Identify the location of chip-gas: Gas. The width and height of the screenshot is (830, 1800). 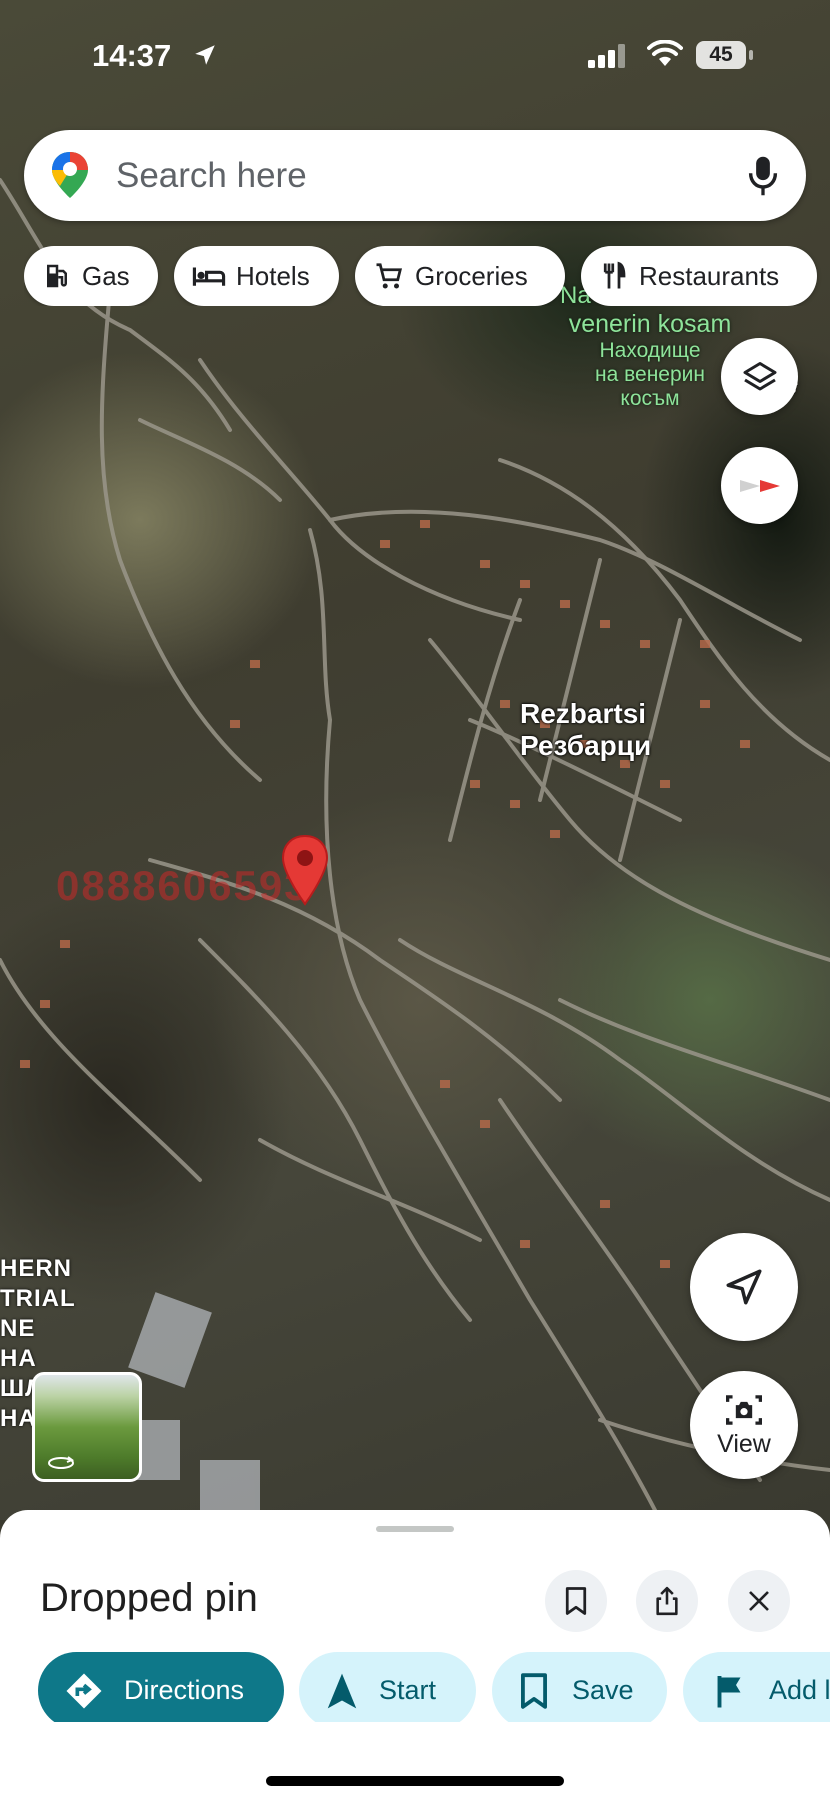
(91, 276).